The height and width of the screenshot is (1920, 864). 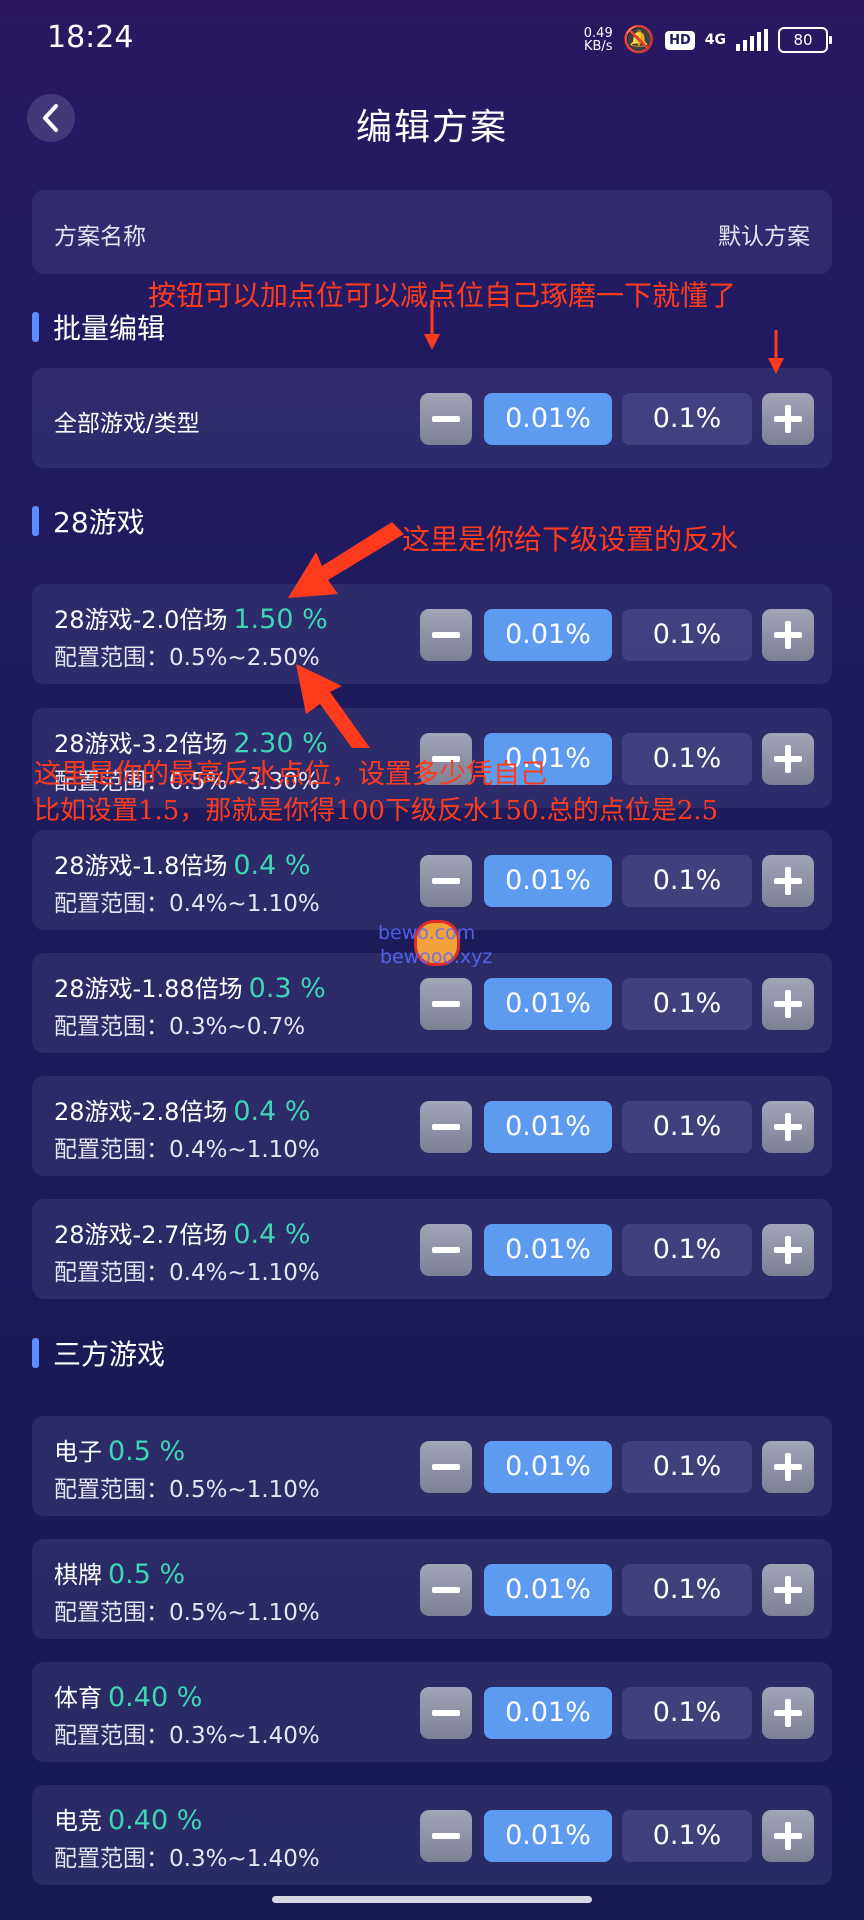 I want to click on game-row: 电子 0.5 % 配置范围：0.5%~1.10% 0.01% 0.1%, so click(x=432, y=1466).